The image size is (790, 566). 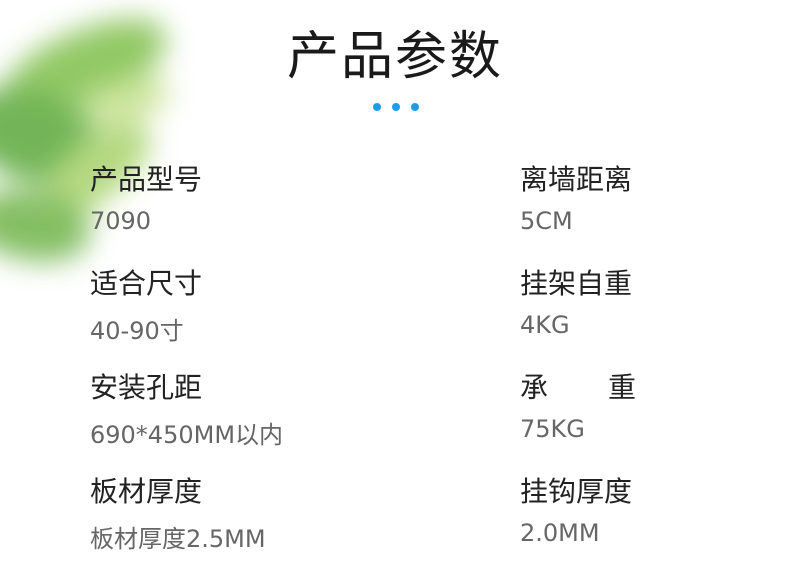 I want to click on param-label-char: 重, so click(x=621, y=387).